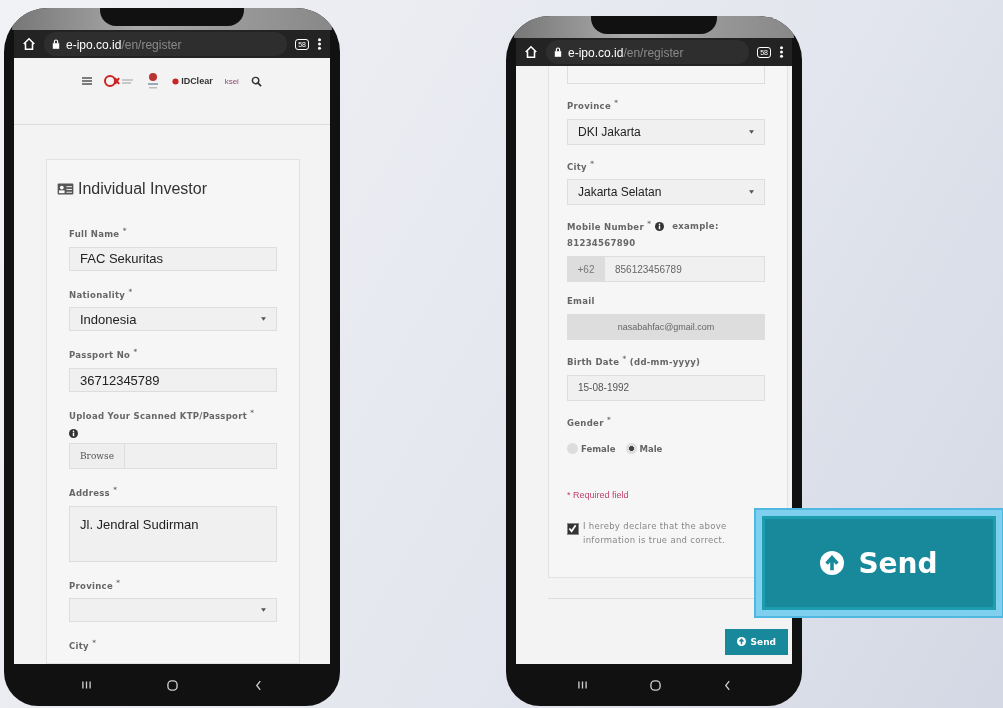  Describe the element at coordinates (119, 81) in the screenshot. I see `logo-icon` at that location.